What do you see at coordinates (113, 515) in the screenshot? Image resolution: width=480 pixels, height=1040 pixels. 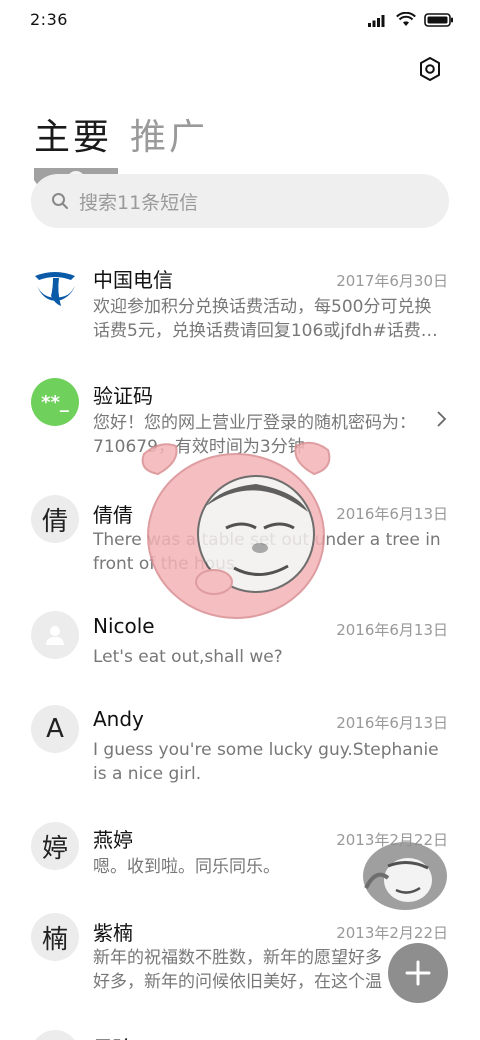 I see `contact-name: 倩倩` at bounding box center [113, 515].